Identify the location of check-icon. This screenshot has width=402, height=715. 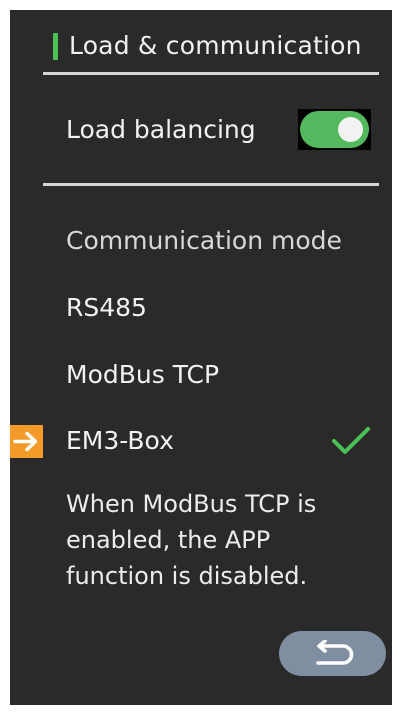
(351, 441).